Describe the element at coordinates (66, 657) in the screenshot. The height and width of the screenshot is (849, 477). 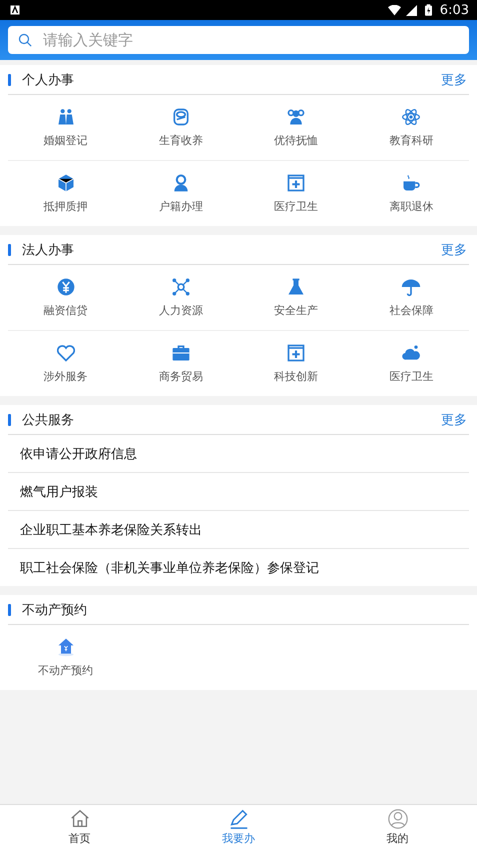
I see `service-tile: 不动产预约` at that location.